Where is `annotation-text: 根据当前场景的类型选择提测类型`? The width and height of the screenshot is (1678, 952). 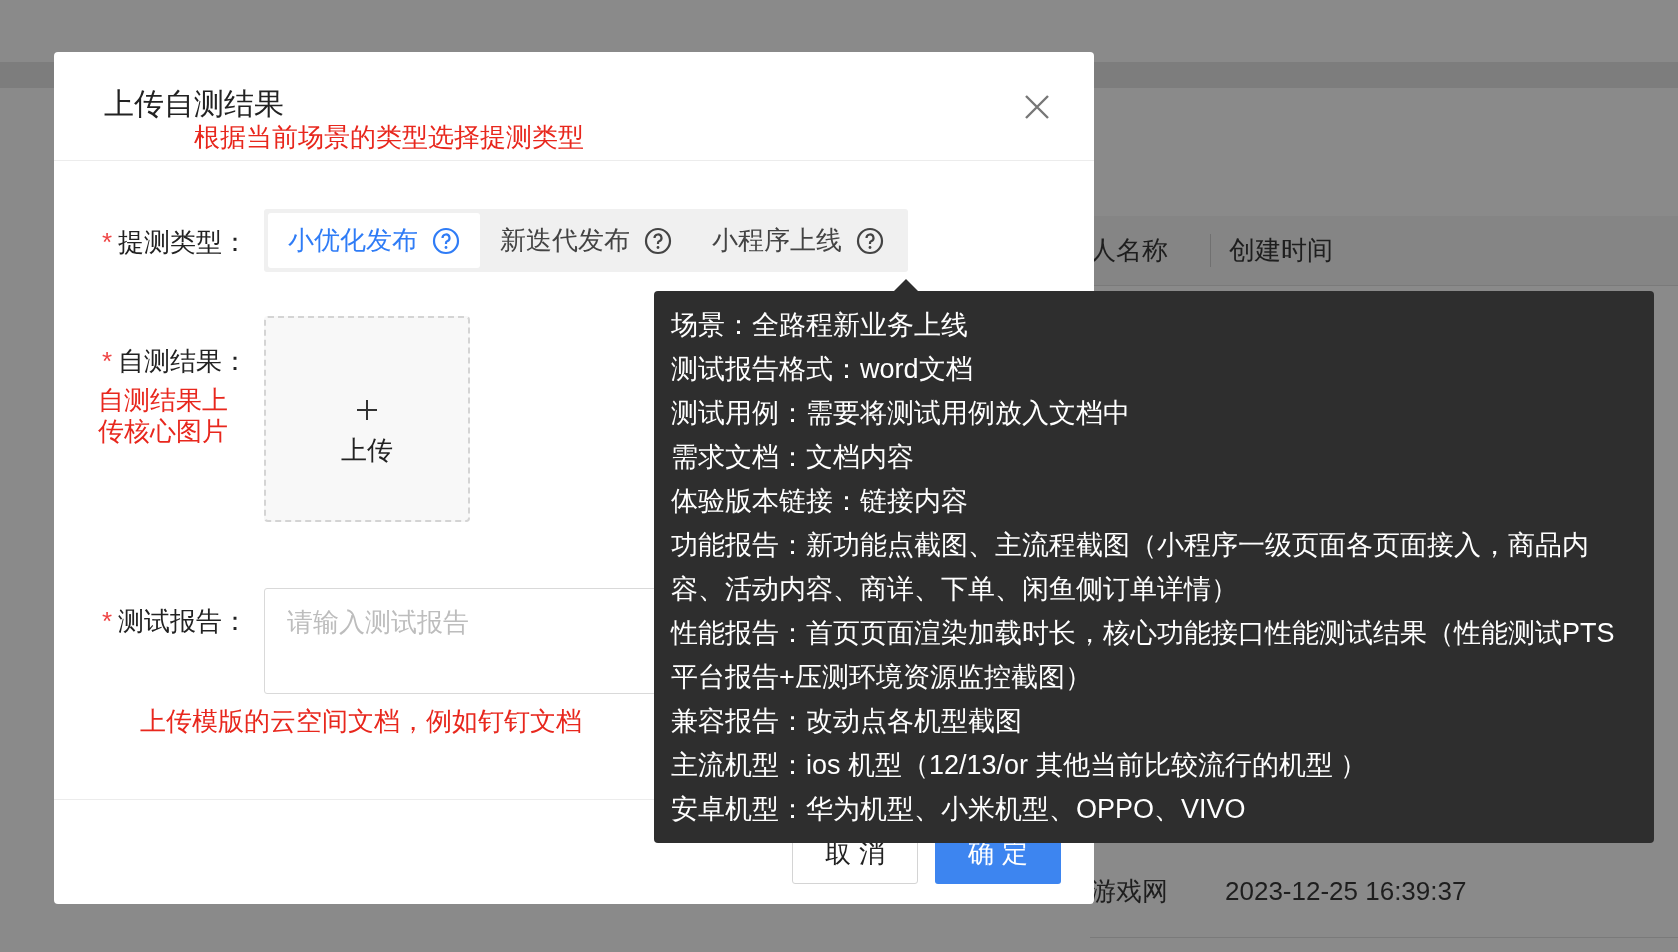
annotation-text: 根据当前场景的类型选择提测类型 is located at coordinates (389, 138).